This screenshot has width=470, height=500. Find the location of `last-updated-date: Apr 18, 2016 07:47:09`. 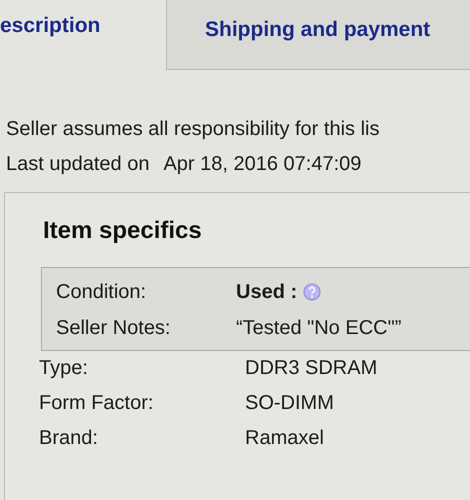

last-updated-date: Apr 18, 2016 07:47:09 is located at coordinates (262, 164).